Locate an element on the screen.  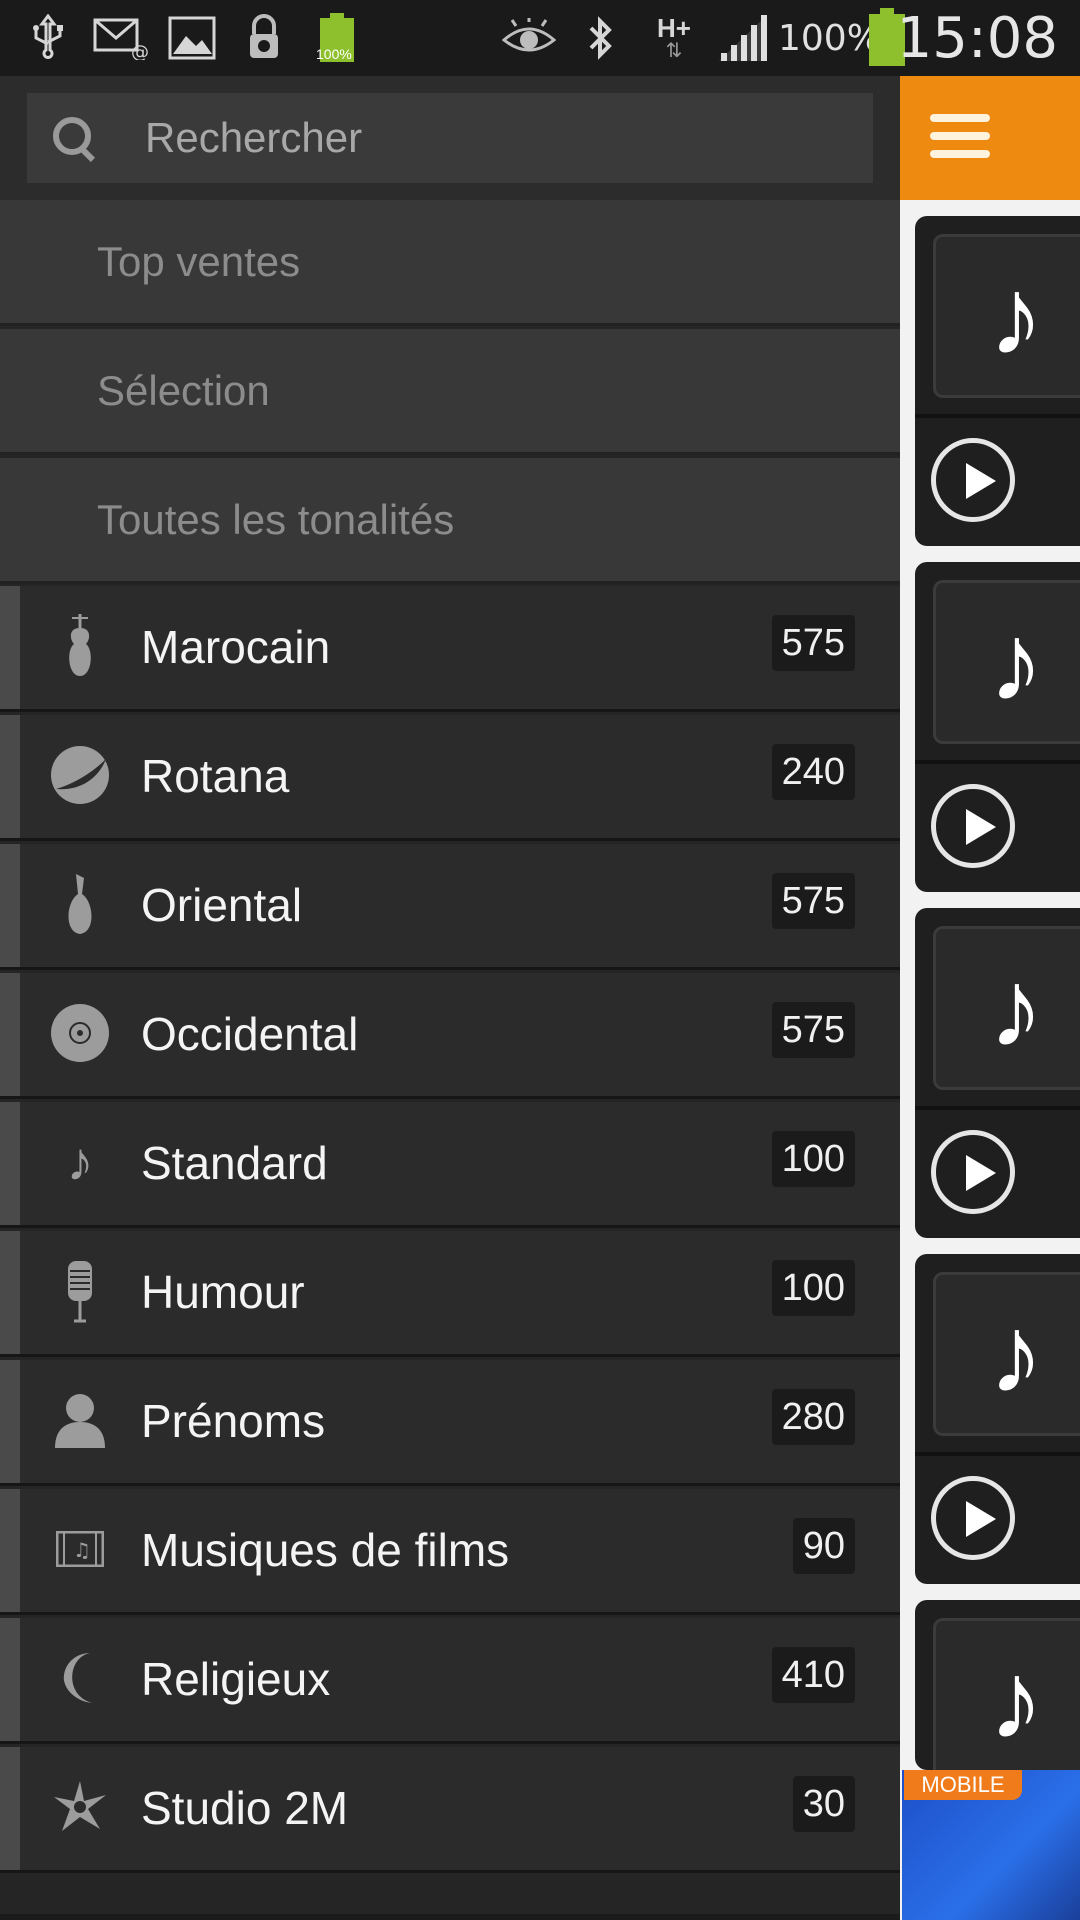
microphone-icon is located at coordinates (80, 1291).